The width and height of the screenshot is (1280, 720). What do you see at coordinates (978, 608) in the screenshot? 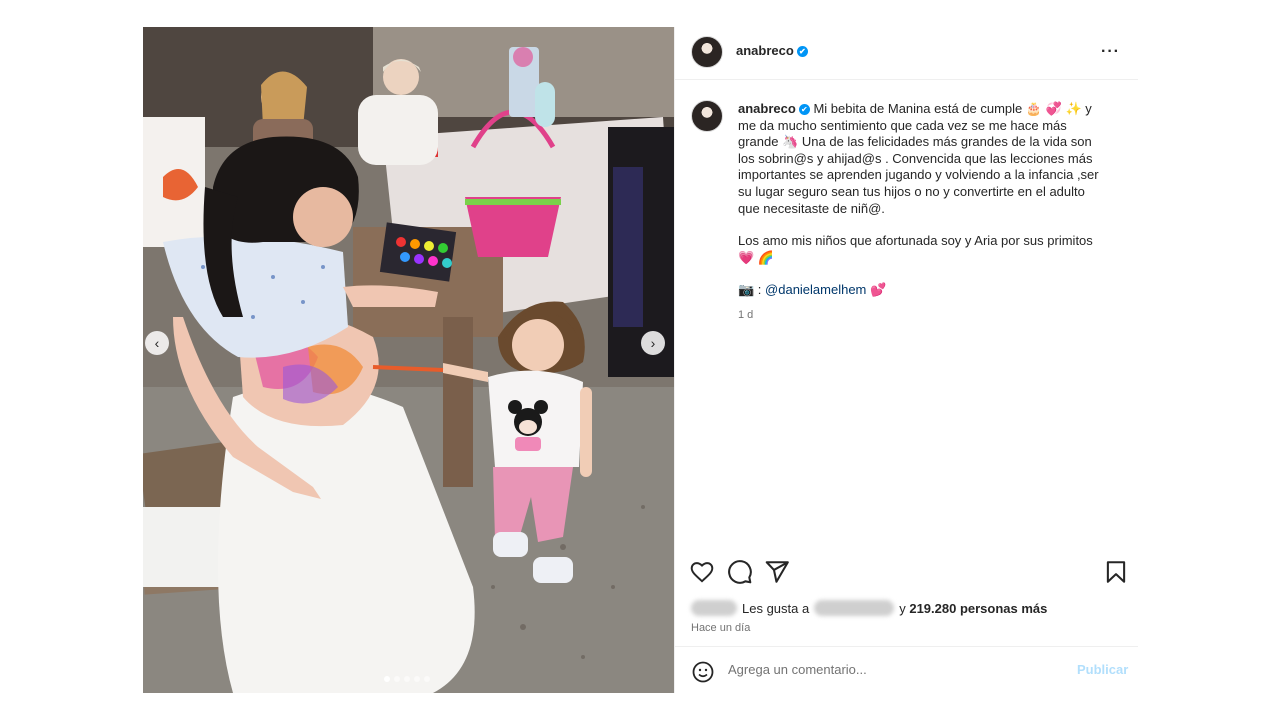
I see `likes-count: 219.280 personas más` at bounding box center [978, 608].